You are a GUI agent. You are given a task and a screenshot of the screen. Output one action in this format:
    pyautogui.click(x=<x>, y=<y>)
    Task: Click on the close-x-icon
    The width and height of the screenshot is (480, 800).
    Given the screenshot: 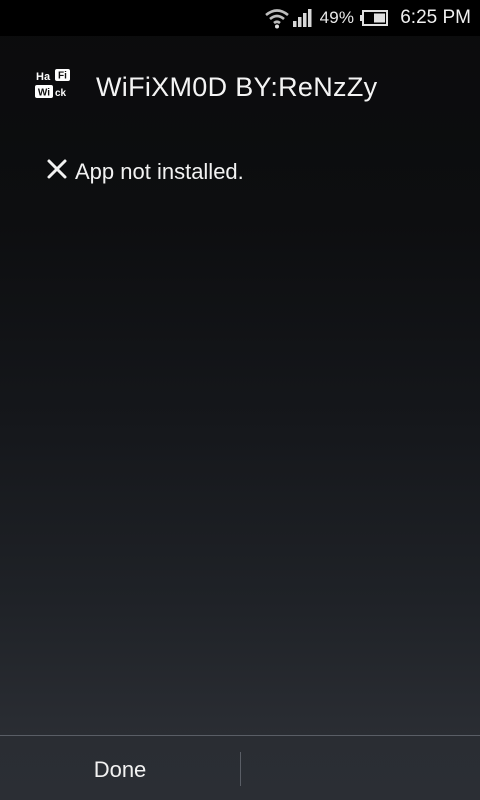 What is the action you would take?
    pyautogui.click(x=60, y=171)
    